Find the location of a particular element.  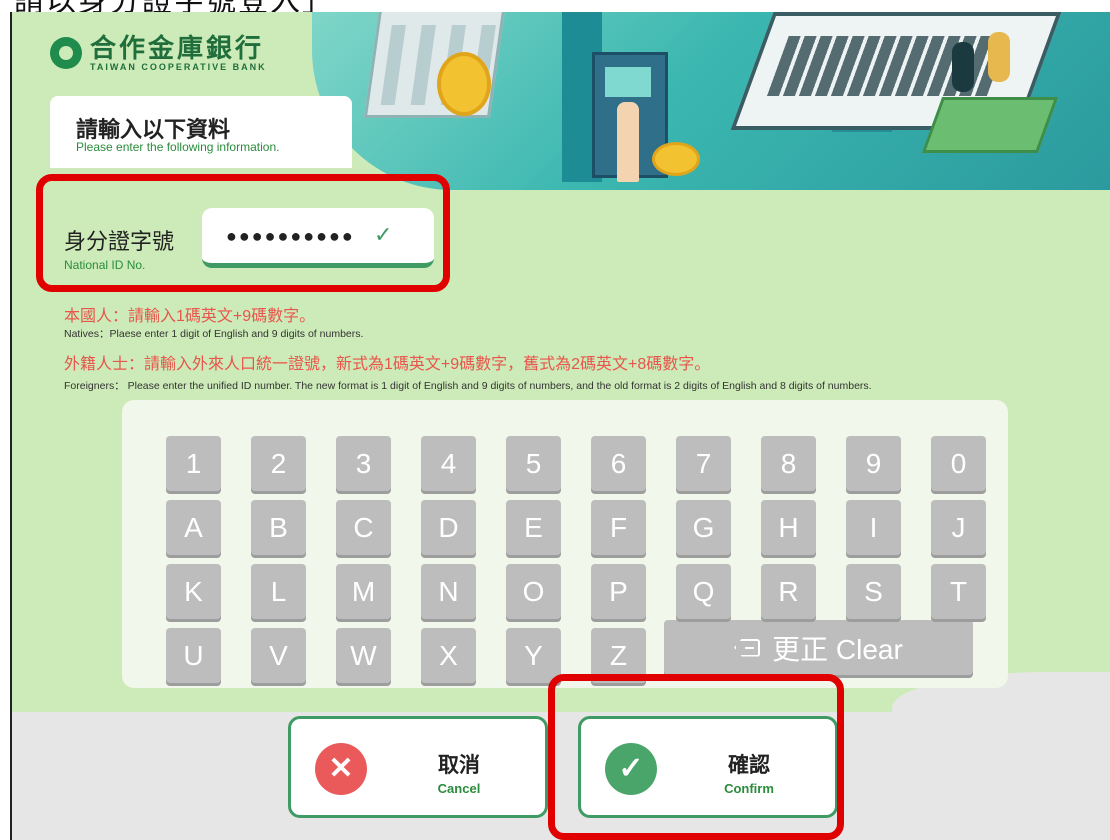

key-p: P is located at coordinates (618, 591).